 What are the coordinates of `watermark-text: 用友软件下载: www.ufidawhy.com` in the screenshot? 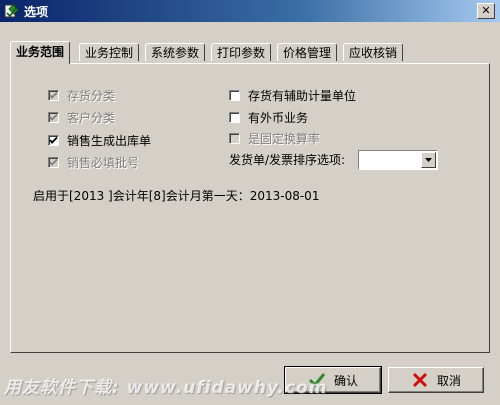 It's located at (166, 388).